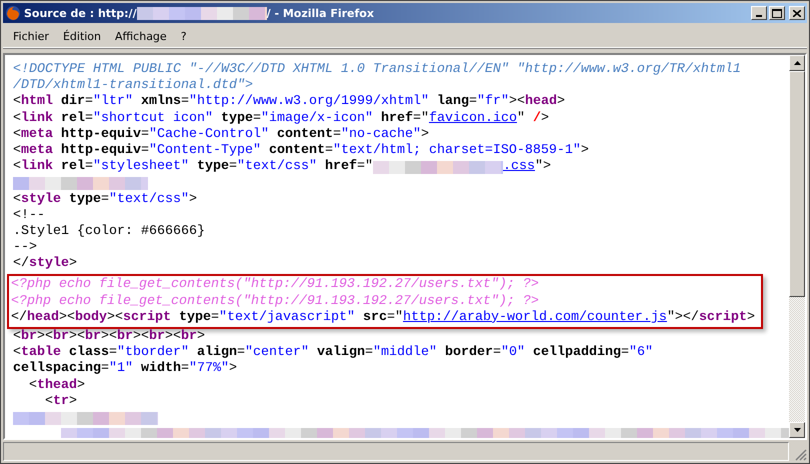  Describe the element at coordinates (296, 150) in the screenshot. I see `code-text: content` at that location.